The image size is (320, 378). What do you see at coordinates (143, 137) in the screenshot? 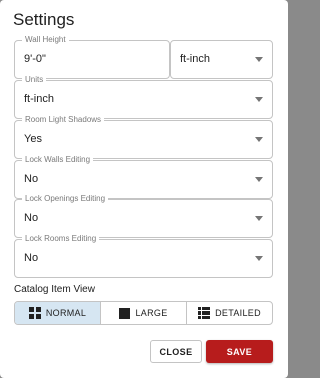
I see `room-light-shadows-select: Room Light Shadows Yes` at bounding box center [143, 137].